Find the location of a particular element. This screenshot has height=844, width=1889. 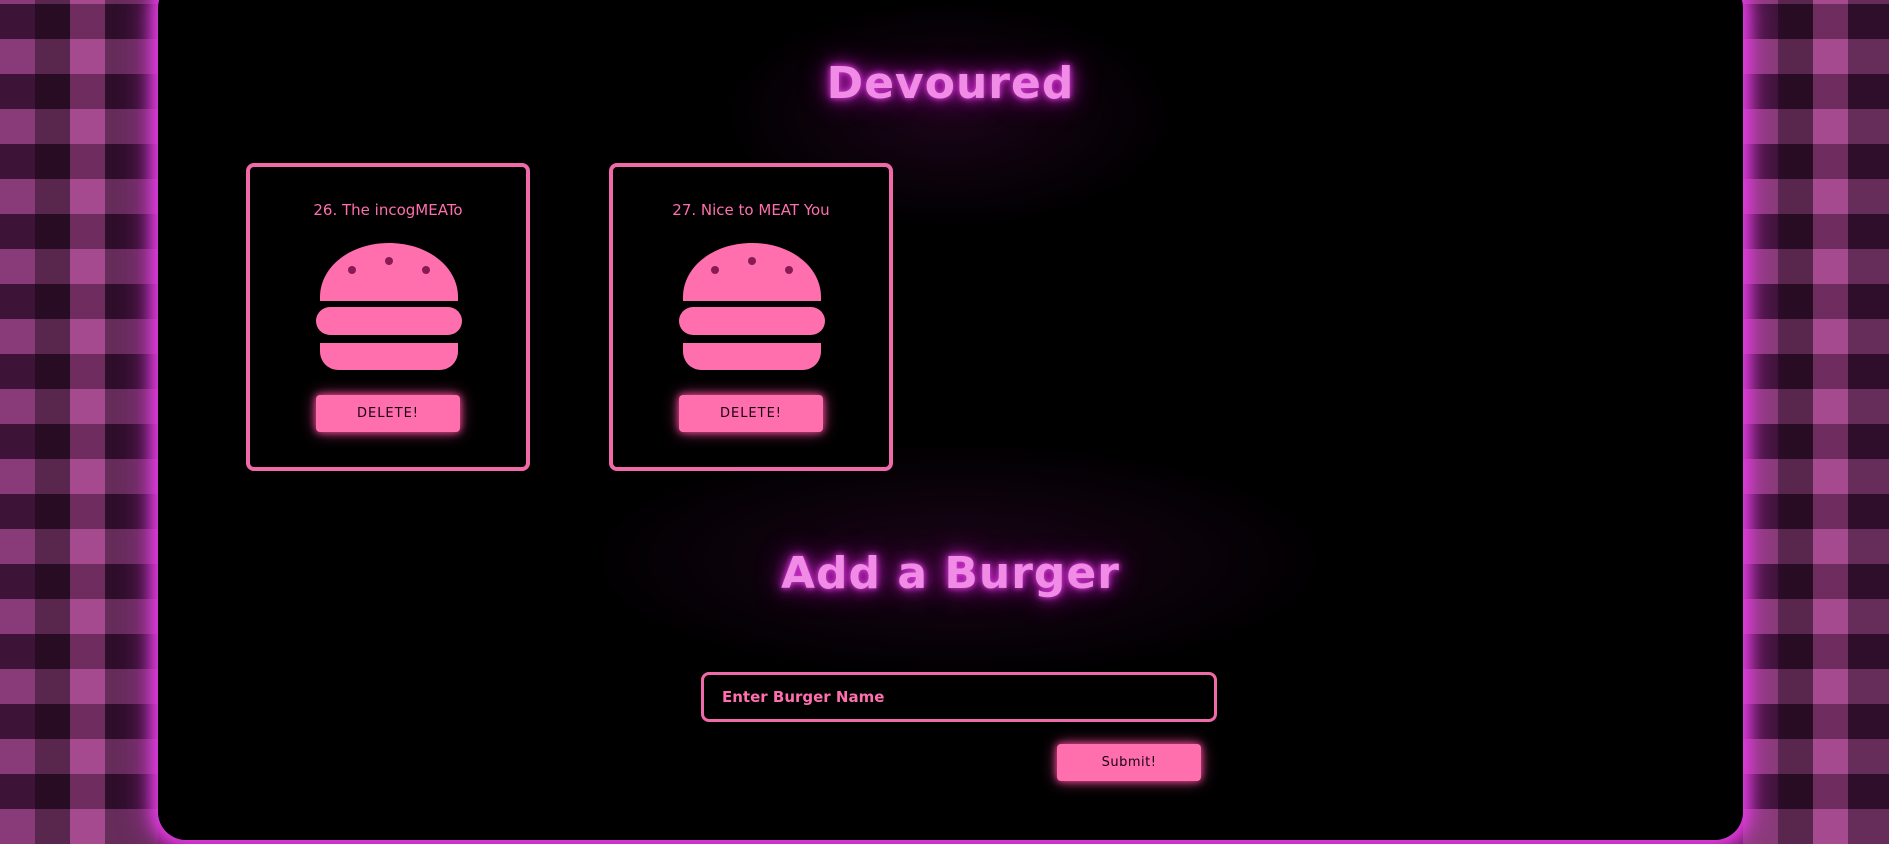

burger-card: 27. Nice to MEAT You DELETE! is located at coordinates (751, 317).